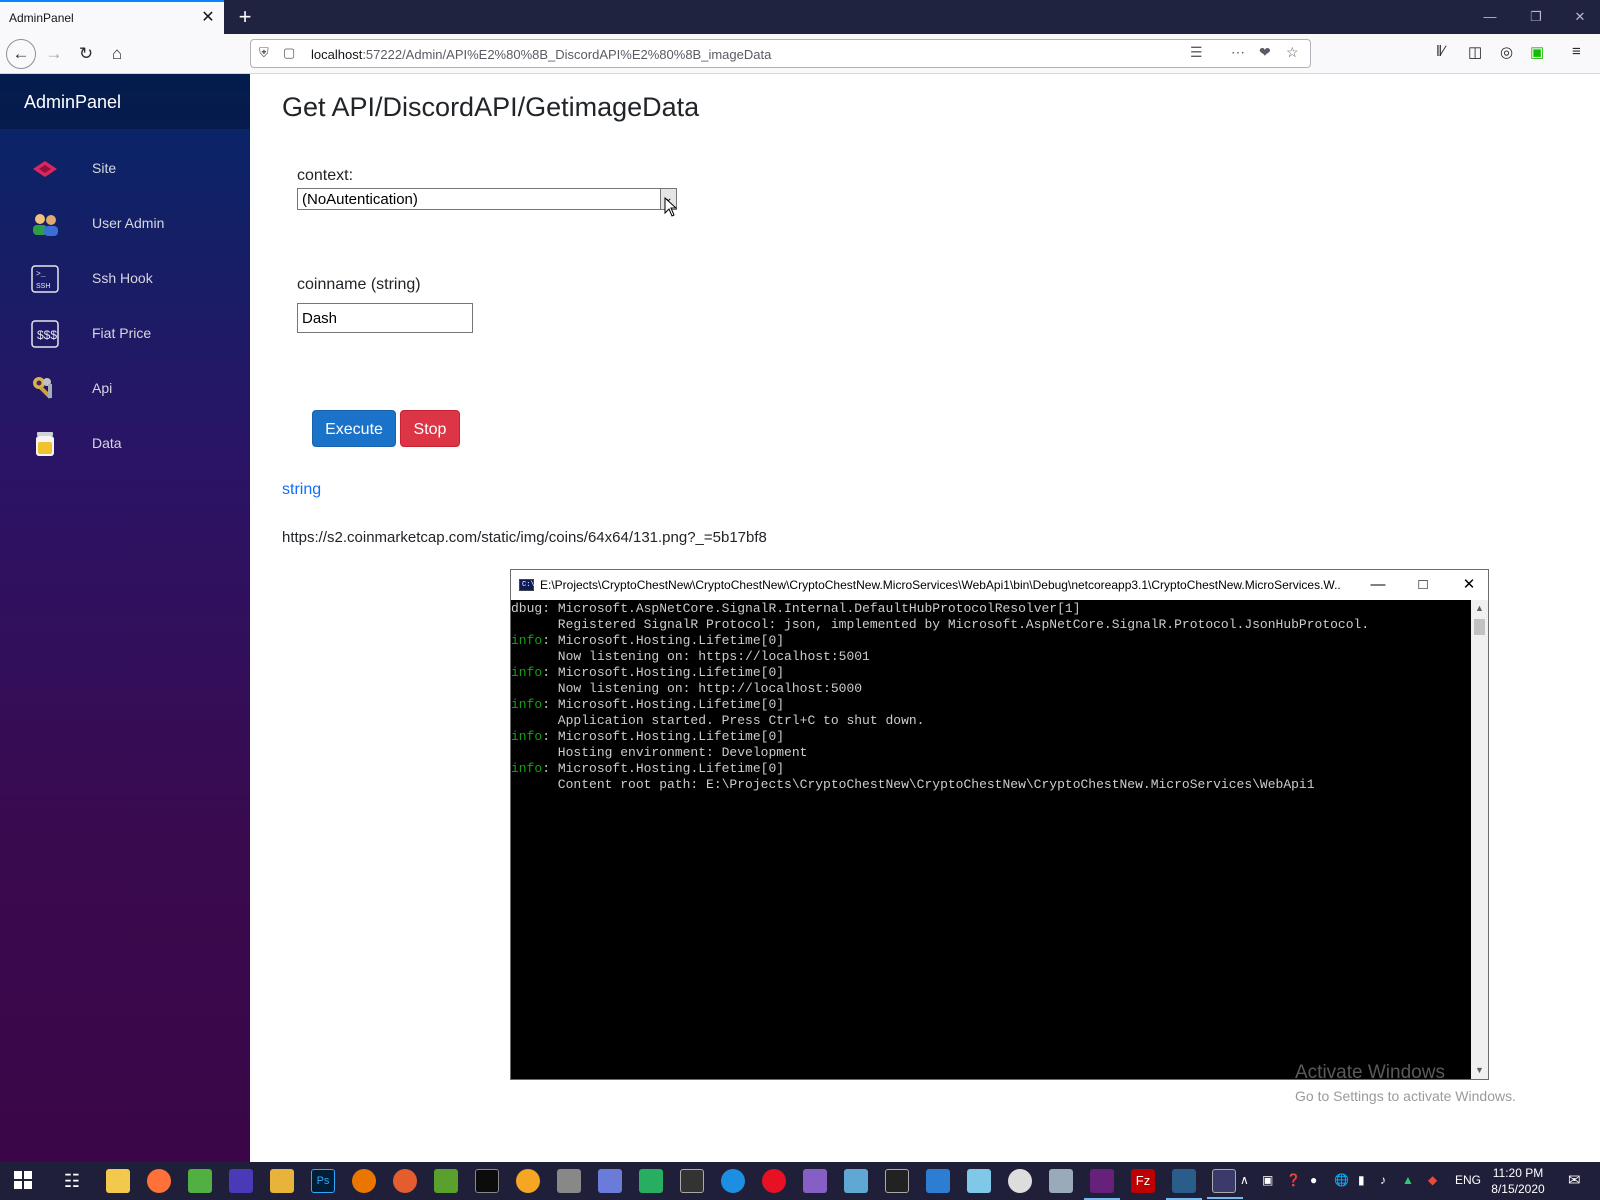 The width and height of the screenshot is (1600, 1200). I want to click on console-line: Hosting environment: Development, so click(991, 753).